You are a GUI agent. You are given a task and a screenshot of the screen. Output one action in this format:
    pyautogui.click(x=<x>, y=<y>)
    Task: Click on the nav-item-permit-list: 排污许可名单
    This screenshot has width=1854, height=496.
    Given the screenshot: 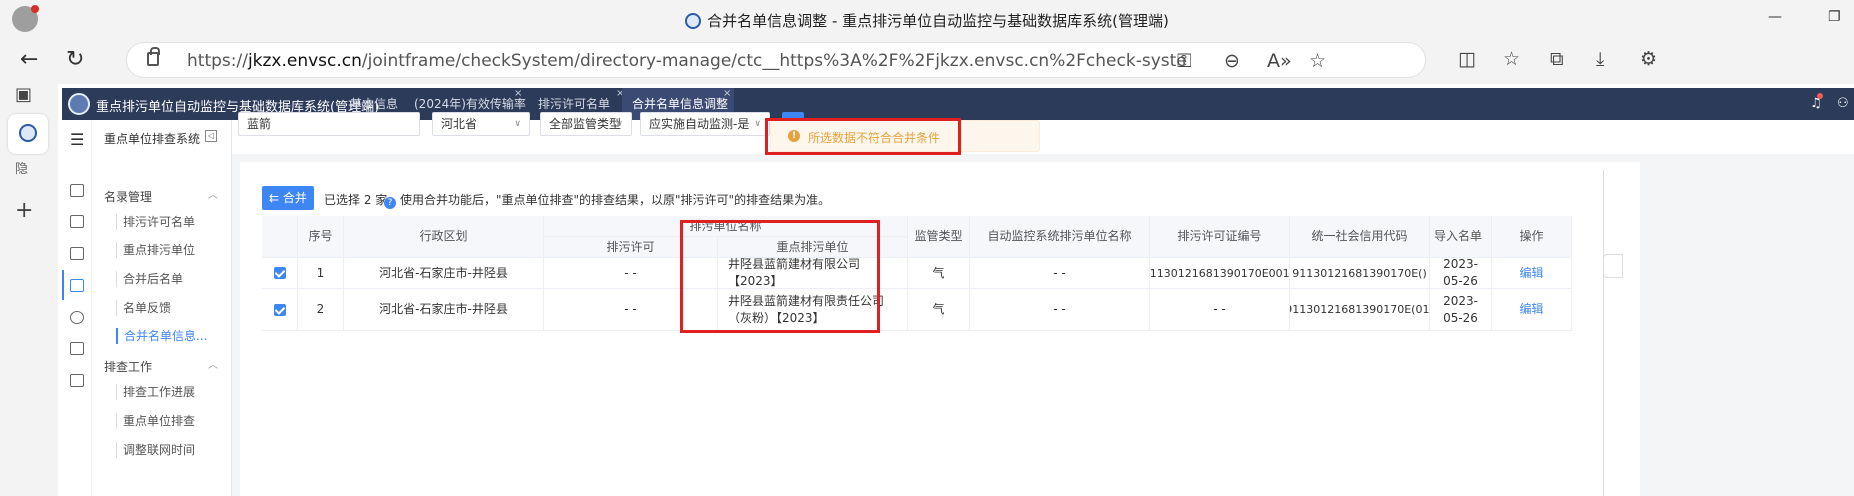 What is the action you would take?
    pyautogui.click(x=155, y=222)
    